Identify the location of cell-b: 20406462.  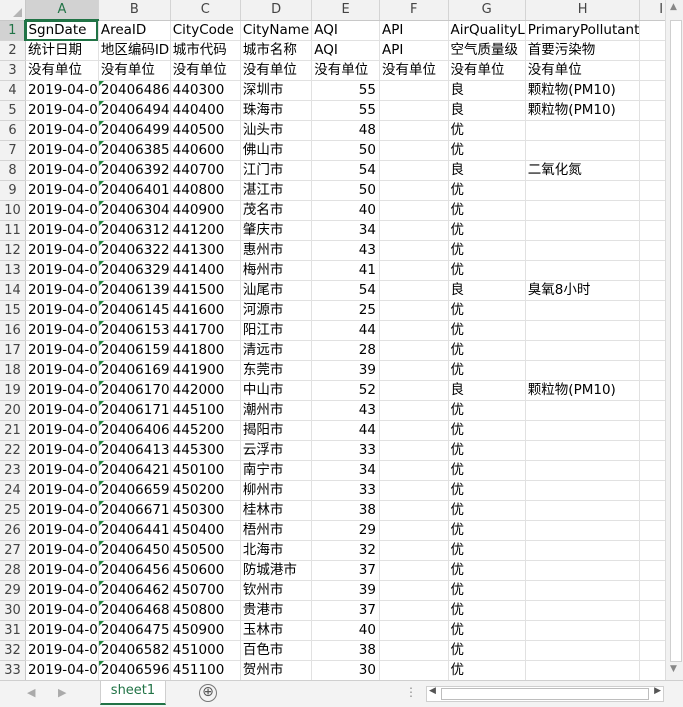
(134, 590).